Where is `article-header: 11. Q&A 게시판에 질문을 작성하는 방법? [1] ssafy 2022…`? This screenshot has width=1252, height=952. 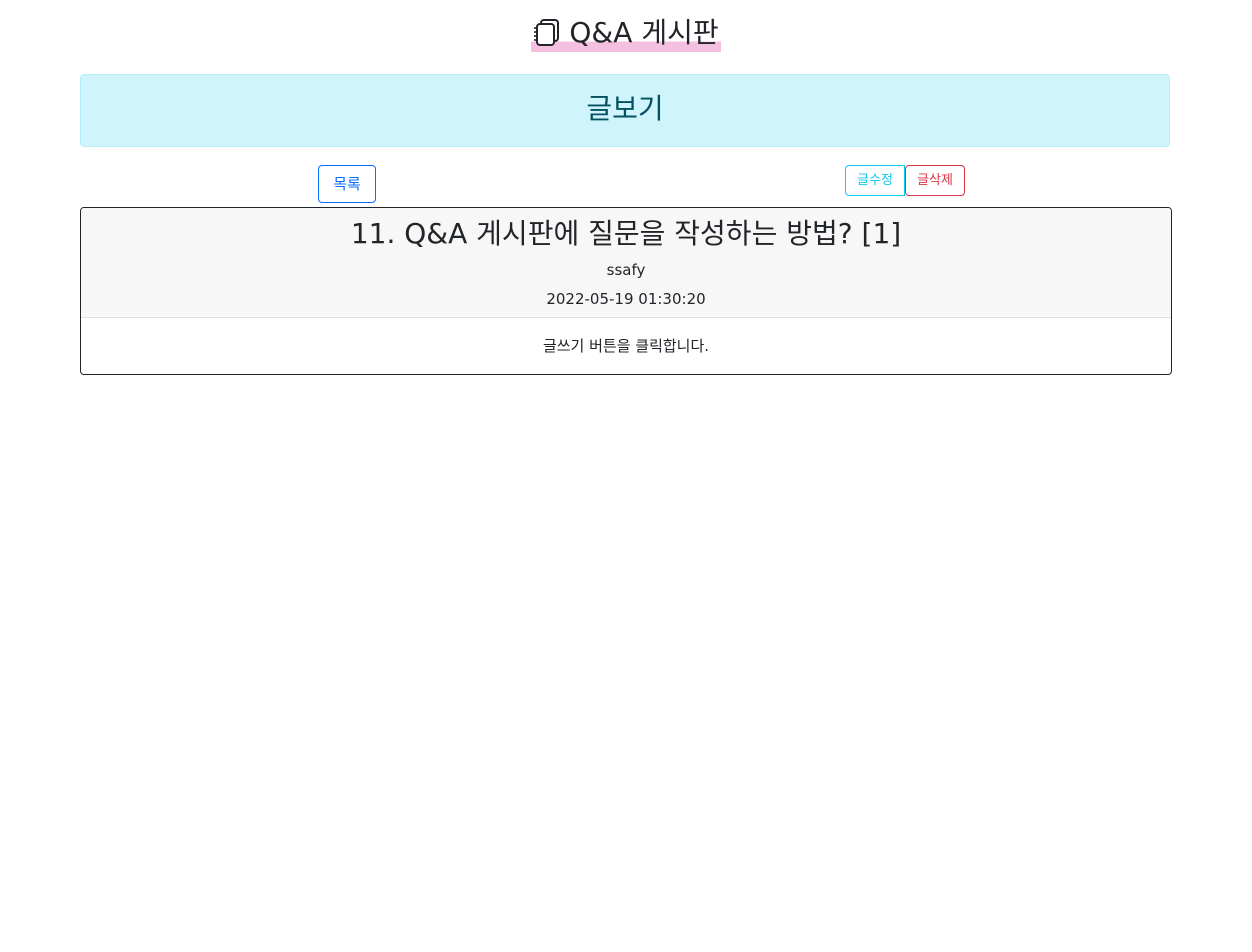
article-header: 11. Q&A 게시판에 질문을 작성하는 방법? [1] ssafy 2022… is located at coordinates (626, 263).